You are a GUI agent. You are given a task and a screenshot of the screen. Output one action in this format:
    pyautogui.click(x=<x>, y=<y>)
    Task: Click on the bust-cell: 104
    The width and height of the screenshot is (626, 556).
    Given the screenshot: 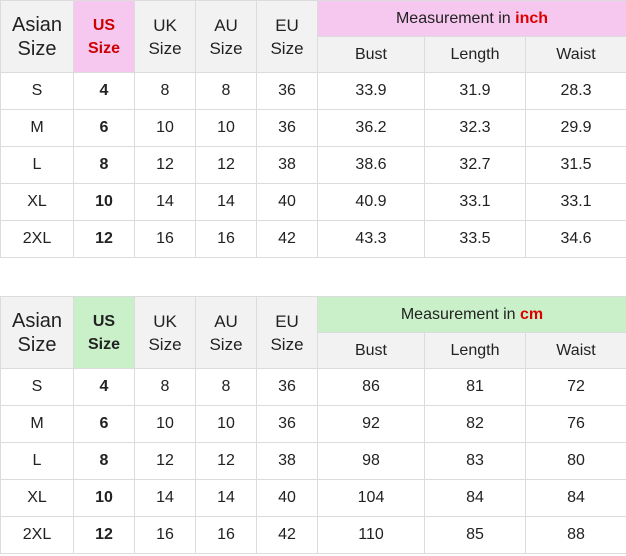 What is the action you would take?
    pyautogui.click(x=371, y=498)
    